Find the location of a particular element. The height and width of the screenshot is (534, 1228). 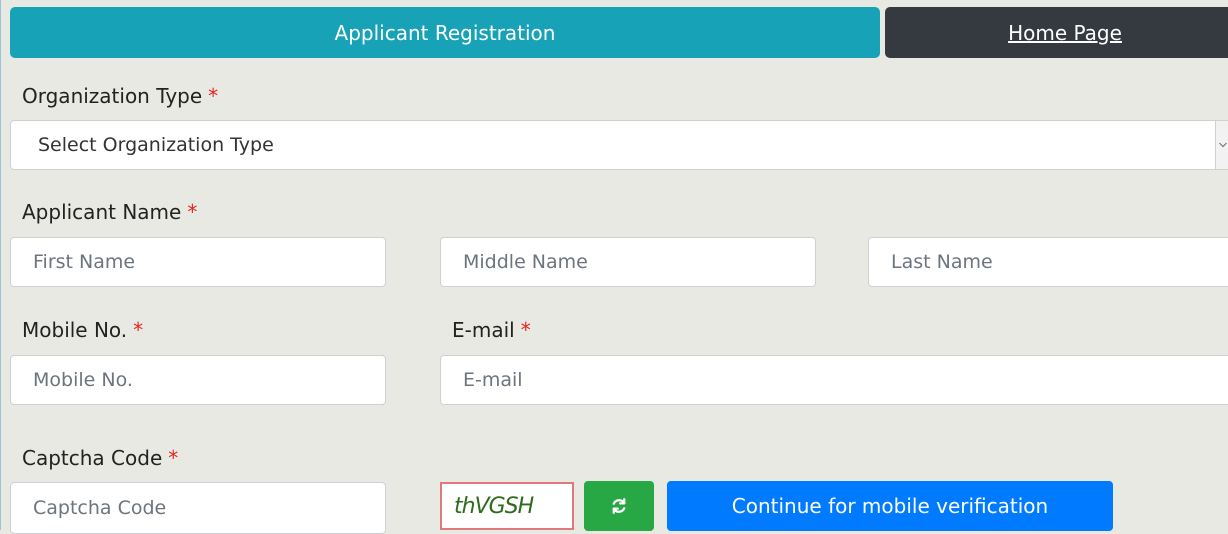

continue-mobile-verification-button: Continue for mobile verification is located at coordinates (890, 506).